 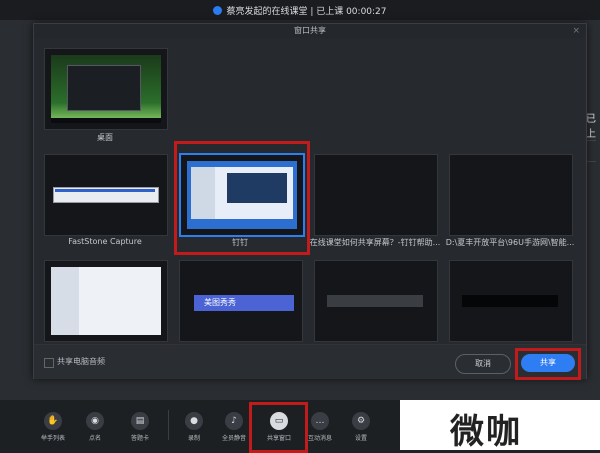 I want to click on lock-icon, so click(x=218, y=10).